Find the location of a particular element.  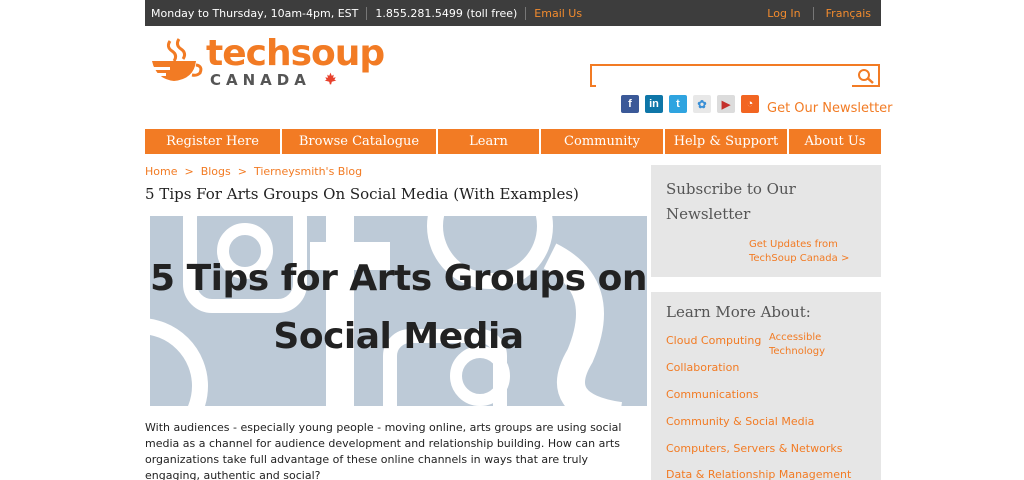

nav-community: Community is located at coordinates (603, 141).